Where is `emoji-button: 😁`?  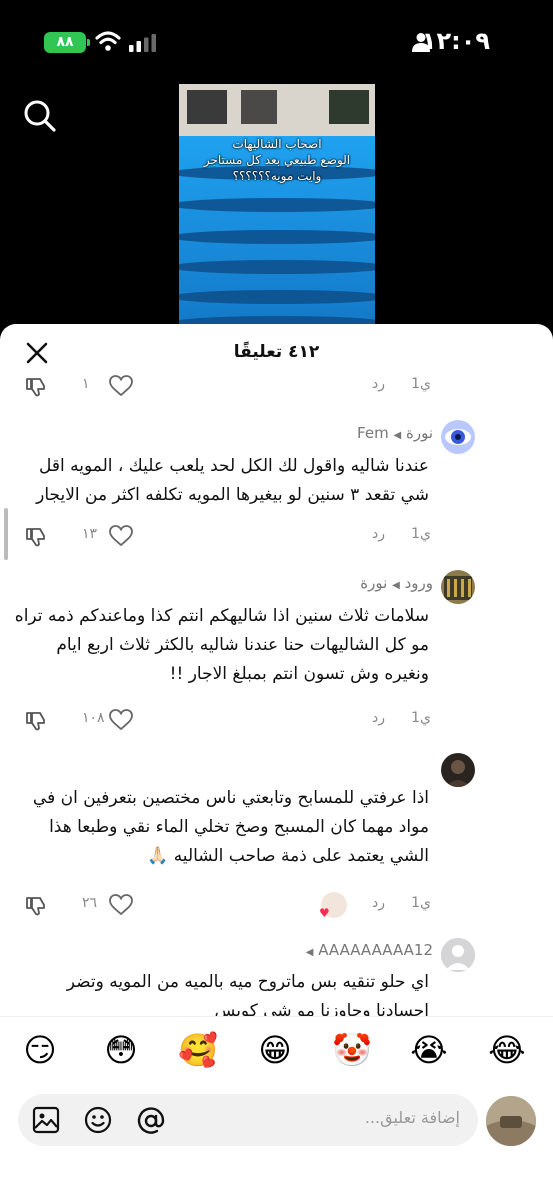
emoji-button: 😁 is located at coordinates (275, 1050).